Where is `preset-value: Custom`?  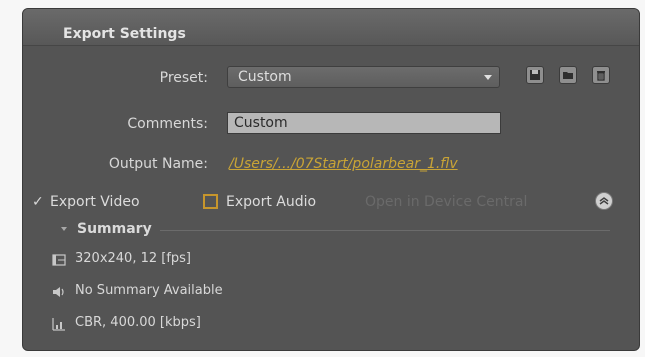 preset-value: Custom is located at coordinates (265, 77).